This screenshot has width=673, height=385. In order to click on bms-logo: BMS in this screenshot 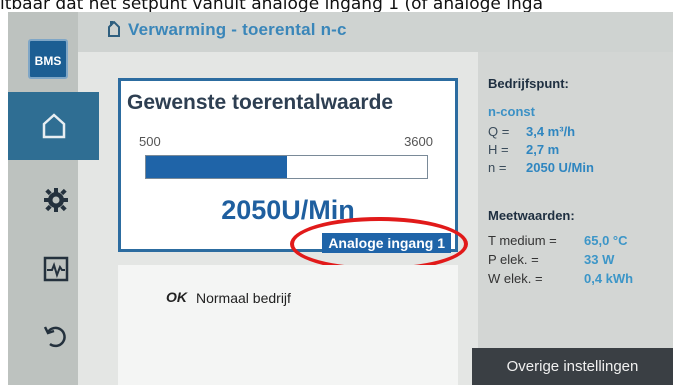, I will do `click(48, 59)`.